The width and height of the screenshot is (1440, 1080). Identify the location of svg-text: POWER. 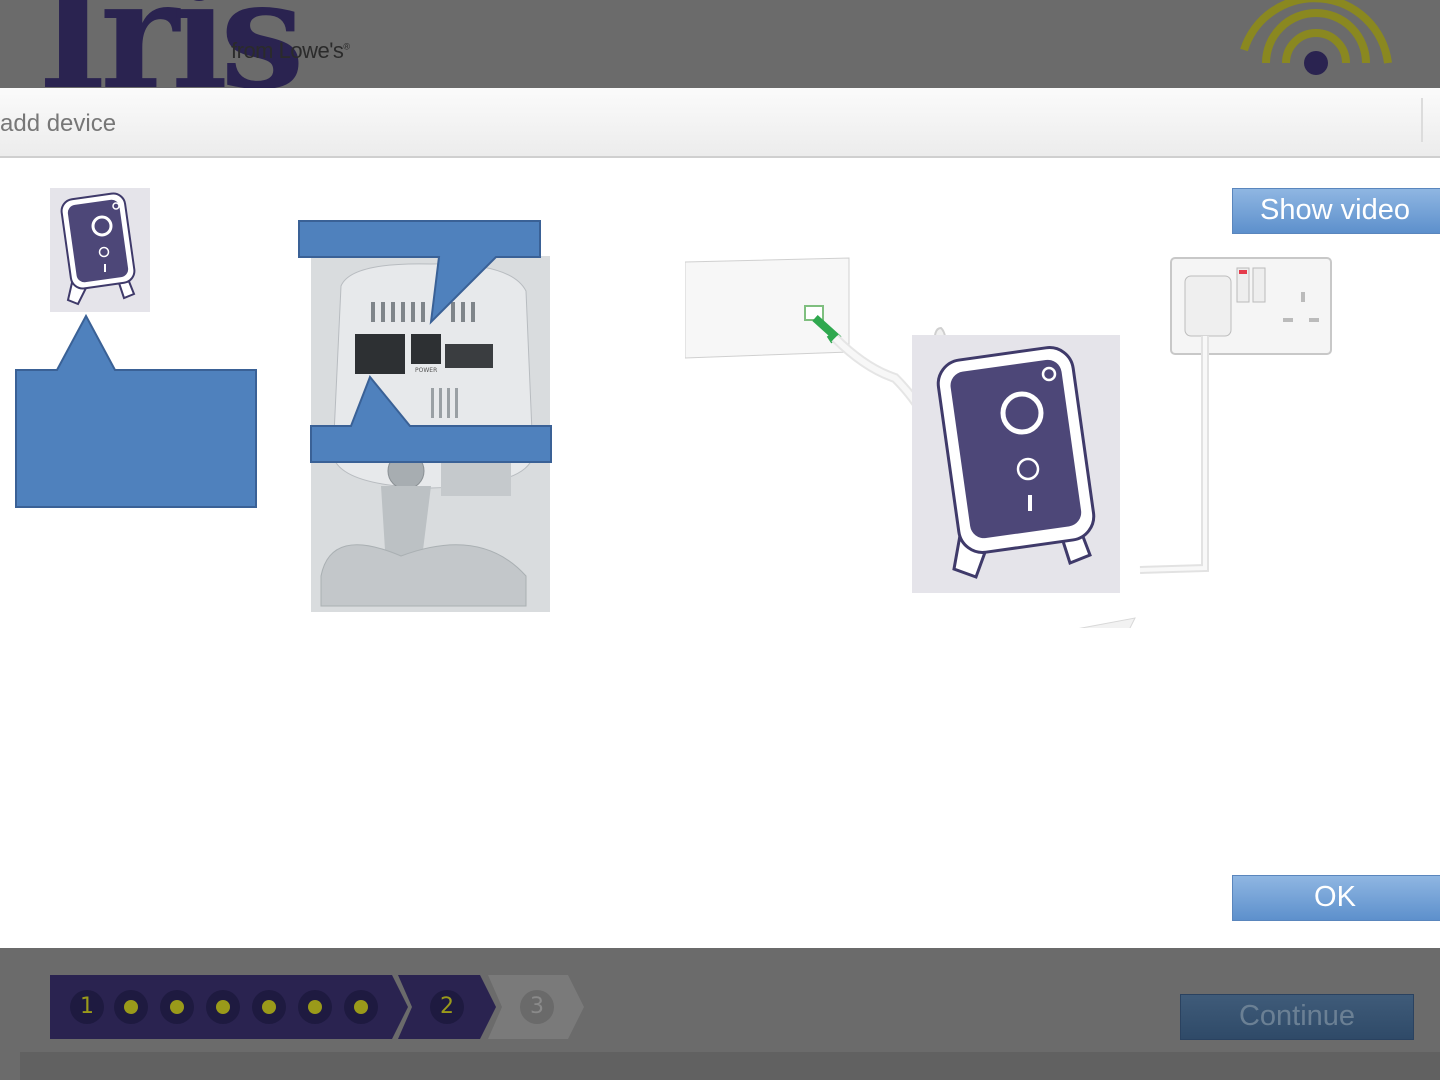
(426, 370).